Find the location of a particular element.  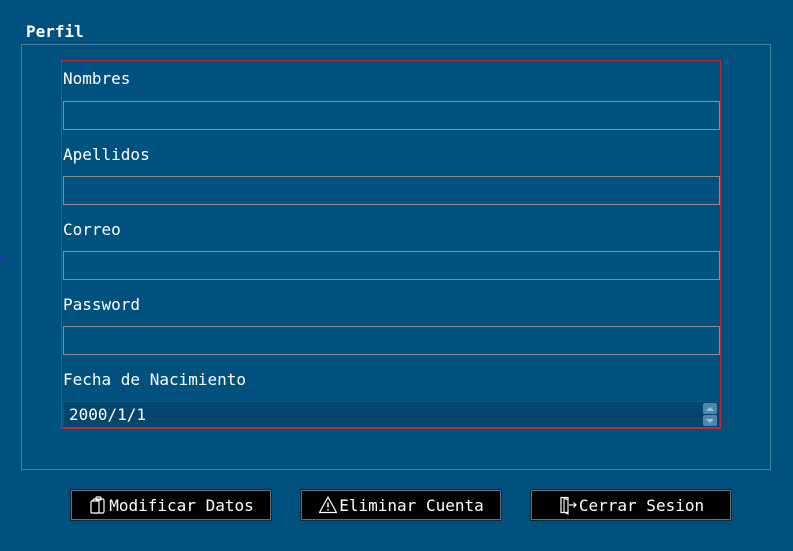

birthdate-spinner is located at coordinates (710, 414).